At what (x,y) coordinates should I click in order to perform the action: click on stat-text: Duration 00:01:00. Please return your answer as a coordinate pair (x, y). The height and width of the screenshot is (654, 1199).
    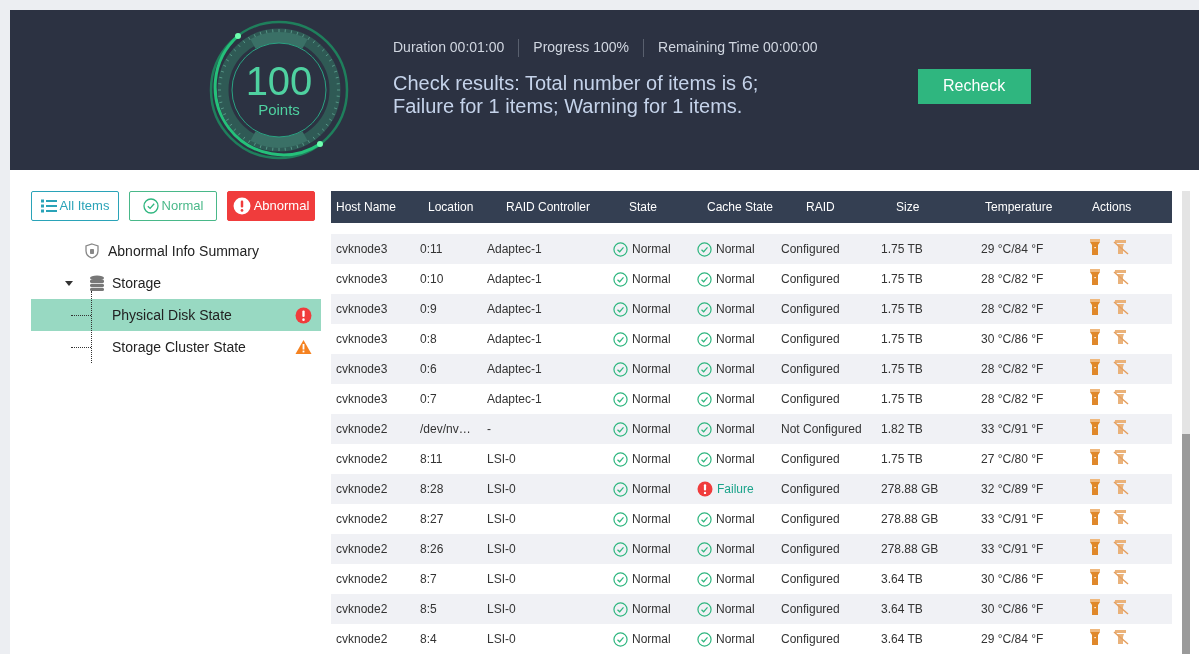
    Looking at the image, I should click on (449, 47).